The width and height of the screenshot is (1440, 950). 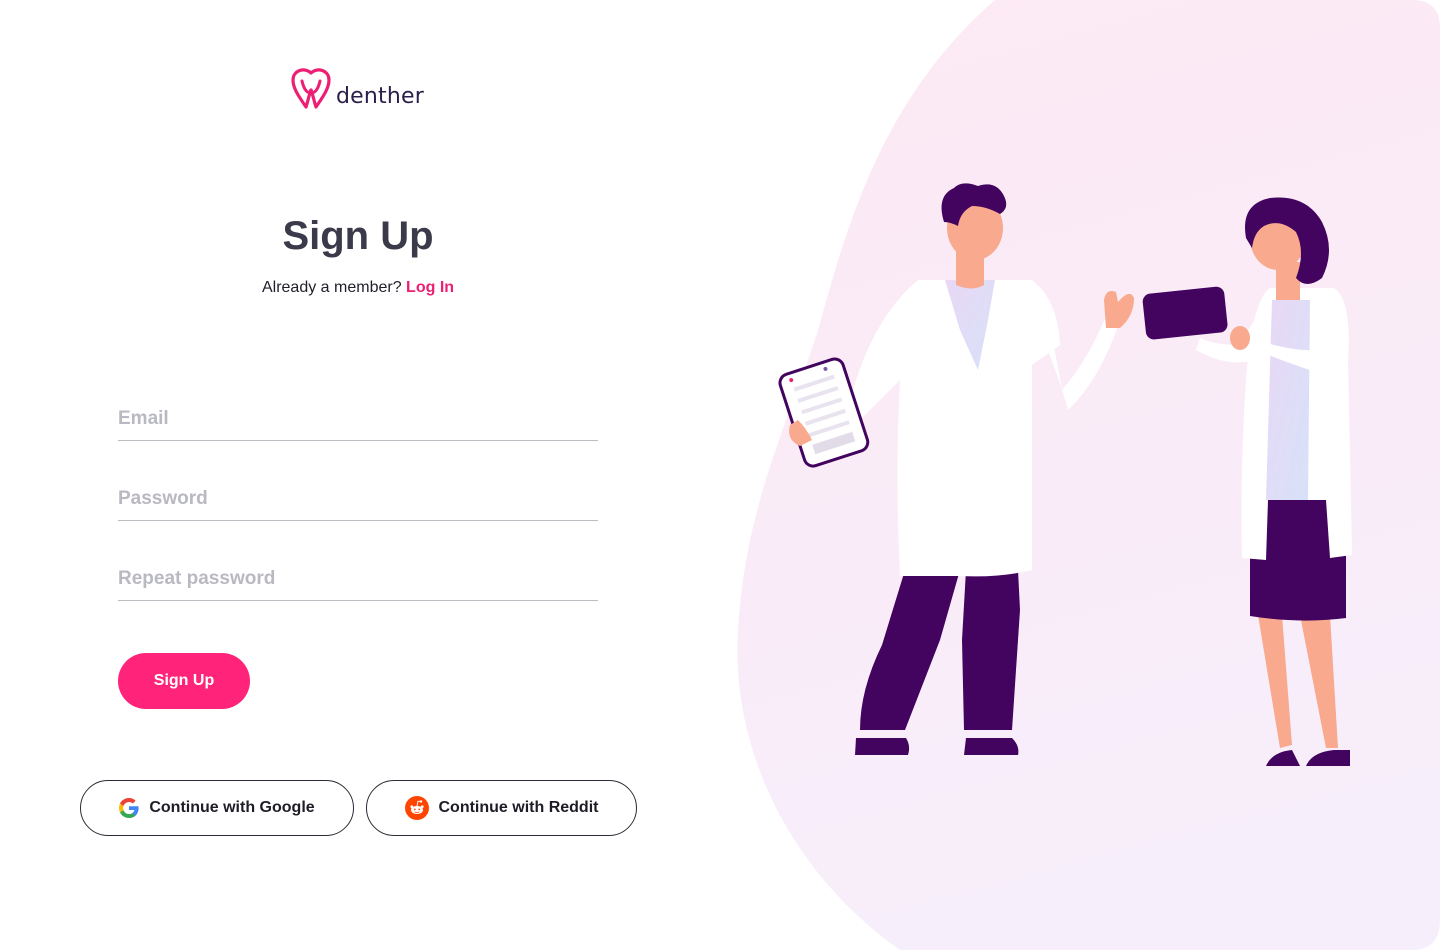 I want to click on password-field, so click(x=358, y=498).